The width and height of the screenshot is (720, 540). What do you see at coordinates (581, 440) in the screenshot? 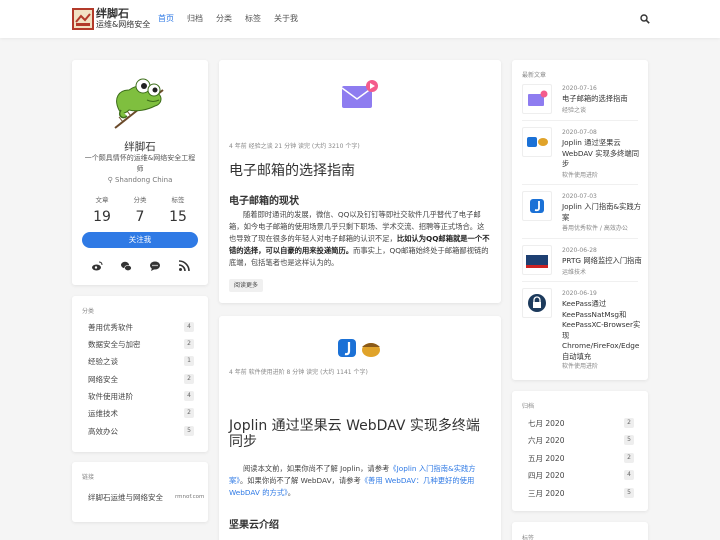
I see `archive-item: 六月 2020 5` at bounding box center [581, 440].